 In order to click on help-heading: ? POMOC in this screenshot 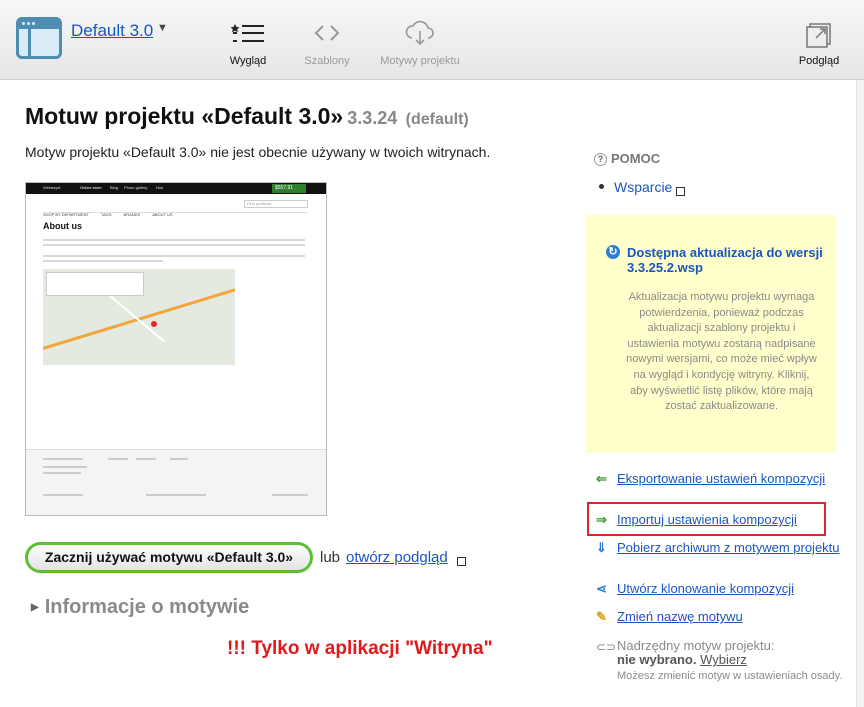, I will do `click(627, 158)`.